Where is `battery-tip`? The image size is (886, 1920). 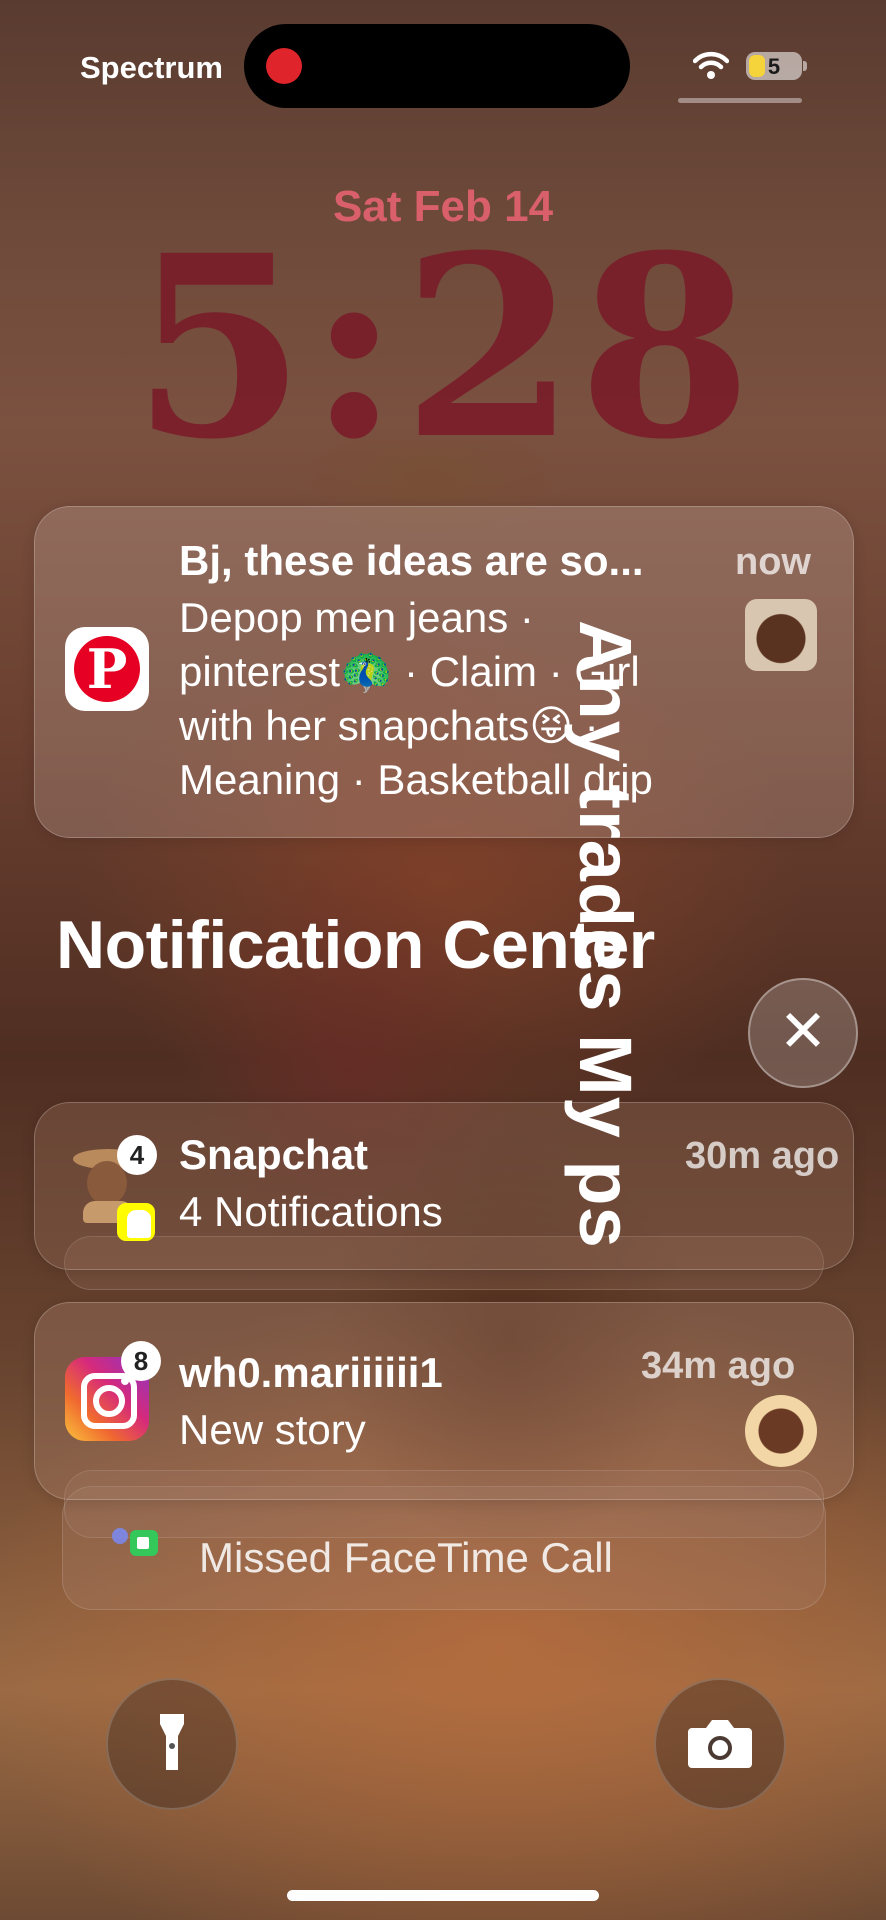
battery-tip is located at coordinates (805, 66).